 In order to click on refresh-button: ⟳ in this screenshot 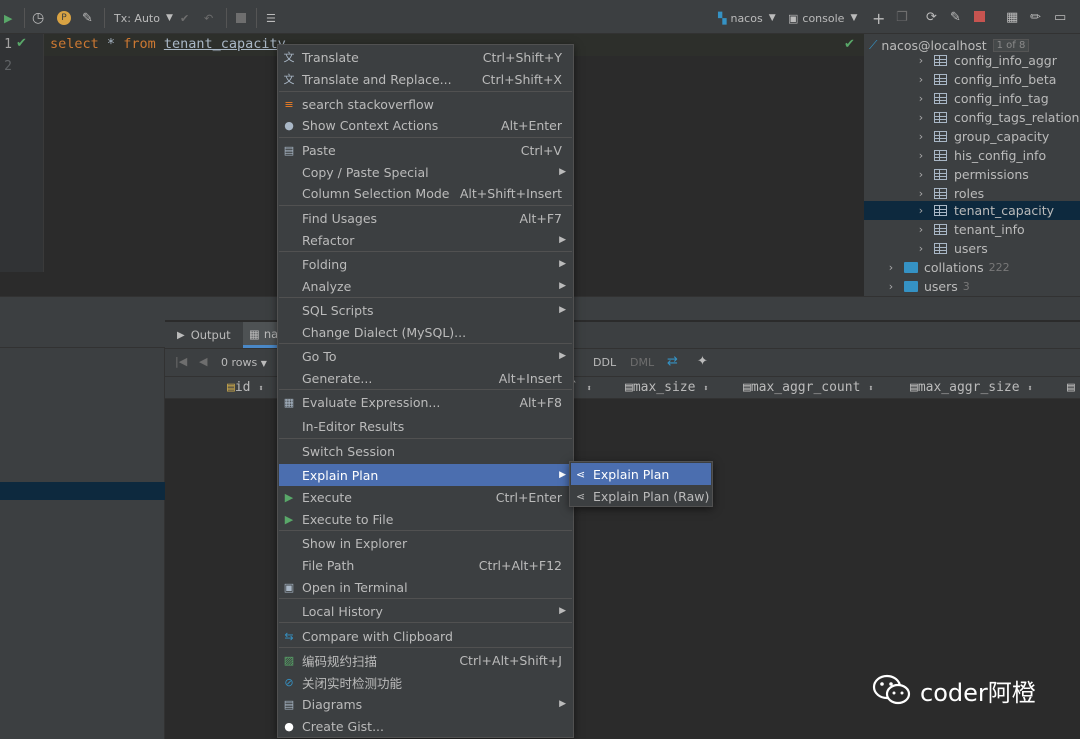, I will do `click(931, 17)`.